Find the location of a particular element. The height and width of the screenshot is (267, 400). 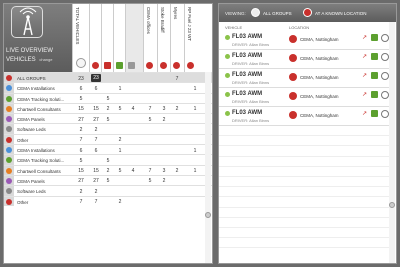

column-myres: Myres is located at coordinates (177, 38).